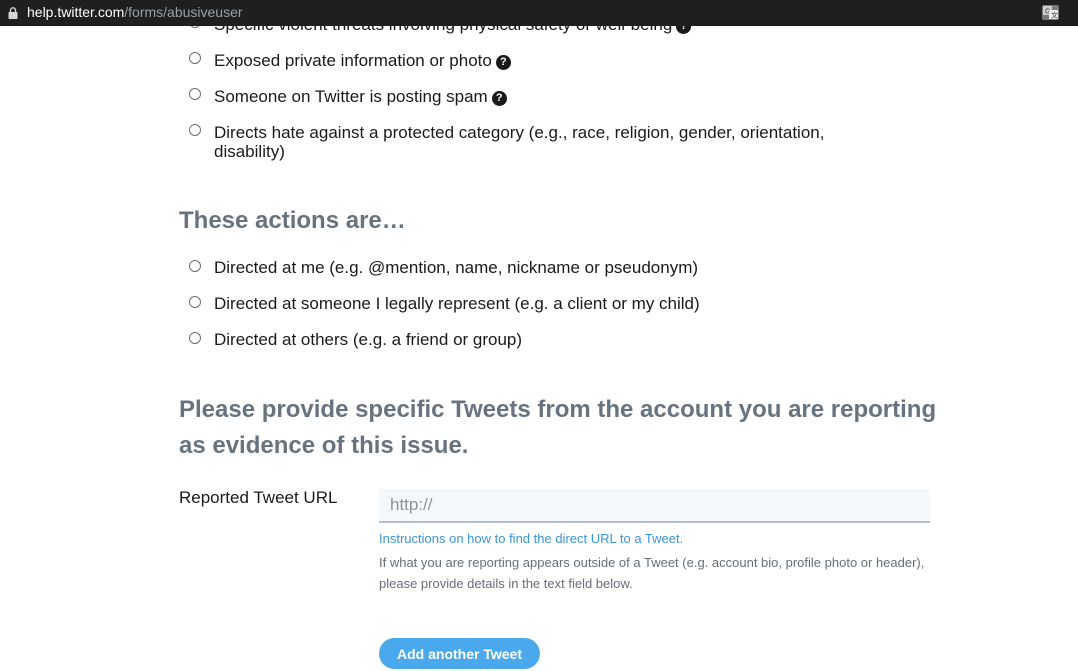 The image size is (1078, 671). Describe the element at coordinates (564, 96) in the screenshot. I see `option-spam: Someone on Twitter is posting spam?` at that location.